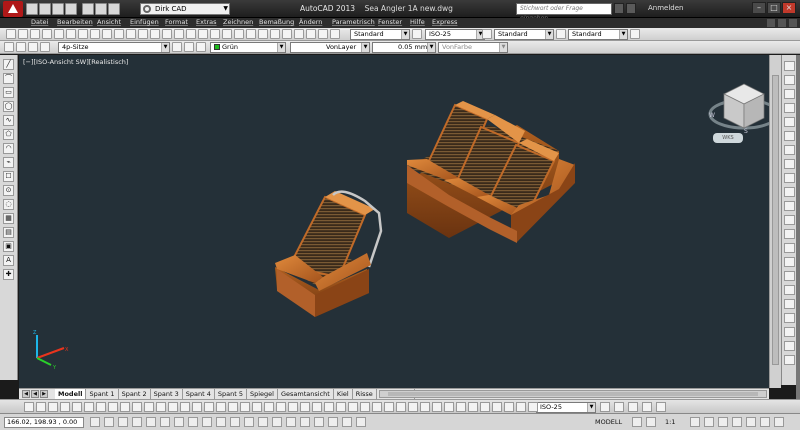 The image size is (800, 430). I want to click on menu-item-datei: Datei, so click(39, 22).